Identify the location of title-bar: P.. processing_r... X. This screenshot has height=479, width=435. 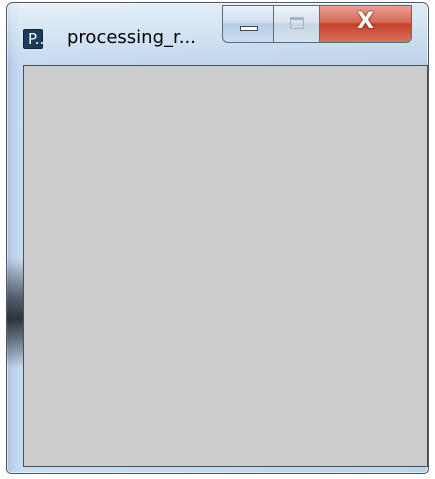
(217, 33).